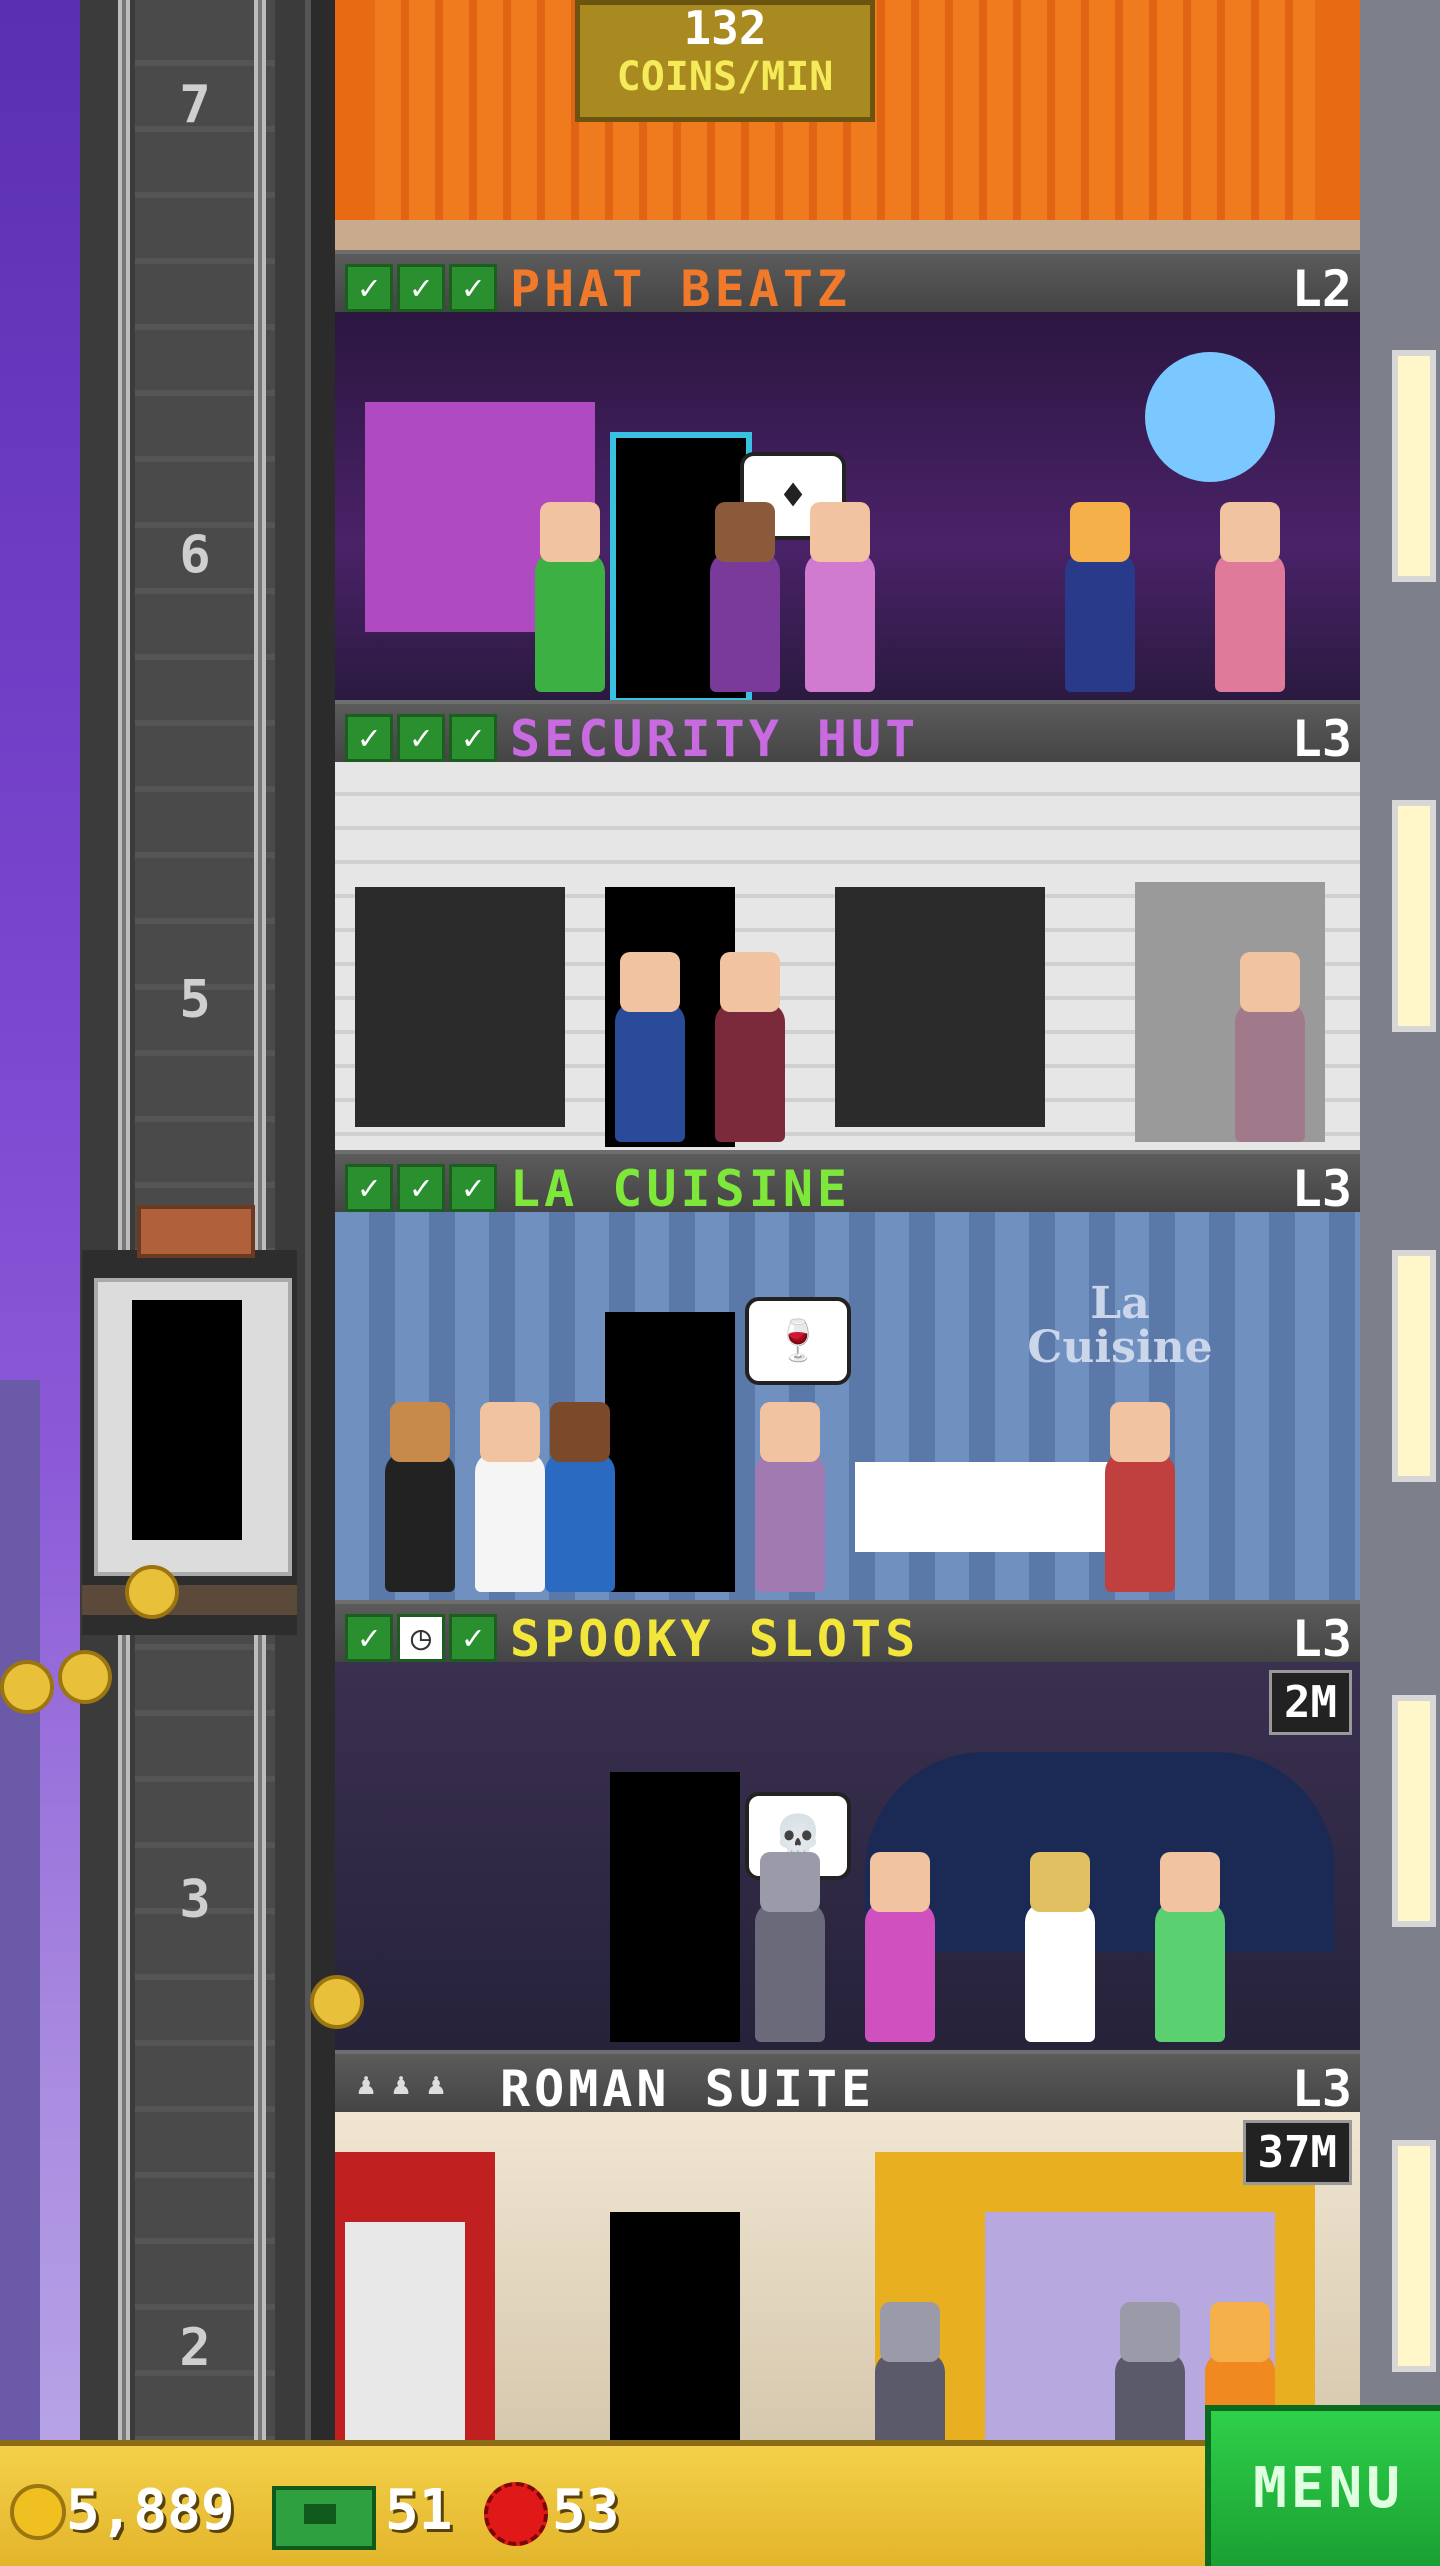 This screenshot has height=2566, width=1440. I want to click on floor-la-cuisine: ✓ ✓ ✓ LA CUISINE L3 La Cuisine 🍷, so click(847, 1375).